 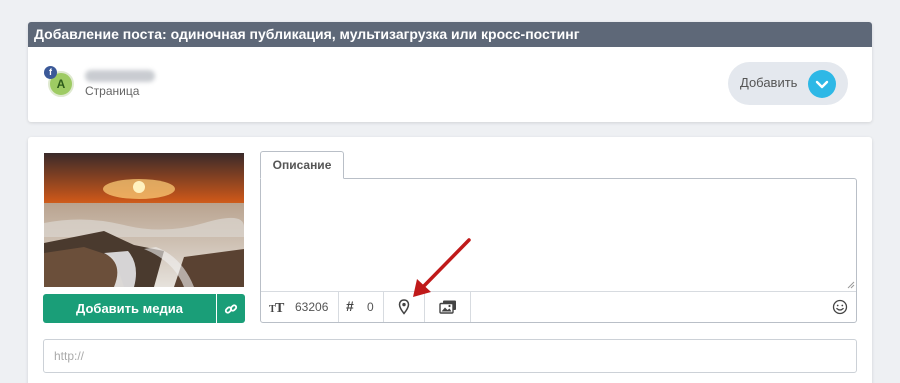 I want to click on facebook-icon: f, so click(x=50, y=72).